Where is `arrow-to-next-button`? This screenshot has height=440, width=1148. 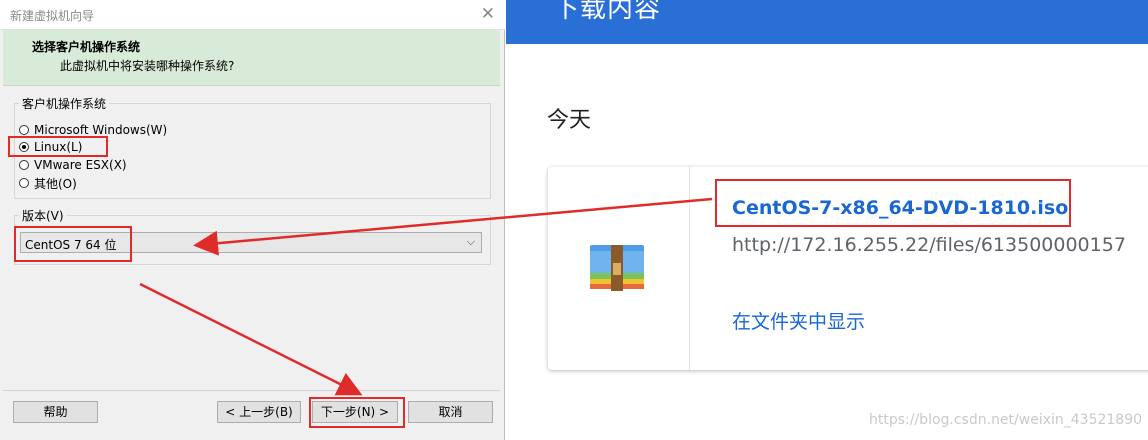
arrow-to-next-button is located at coordinates (251, 339).